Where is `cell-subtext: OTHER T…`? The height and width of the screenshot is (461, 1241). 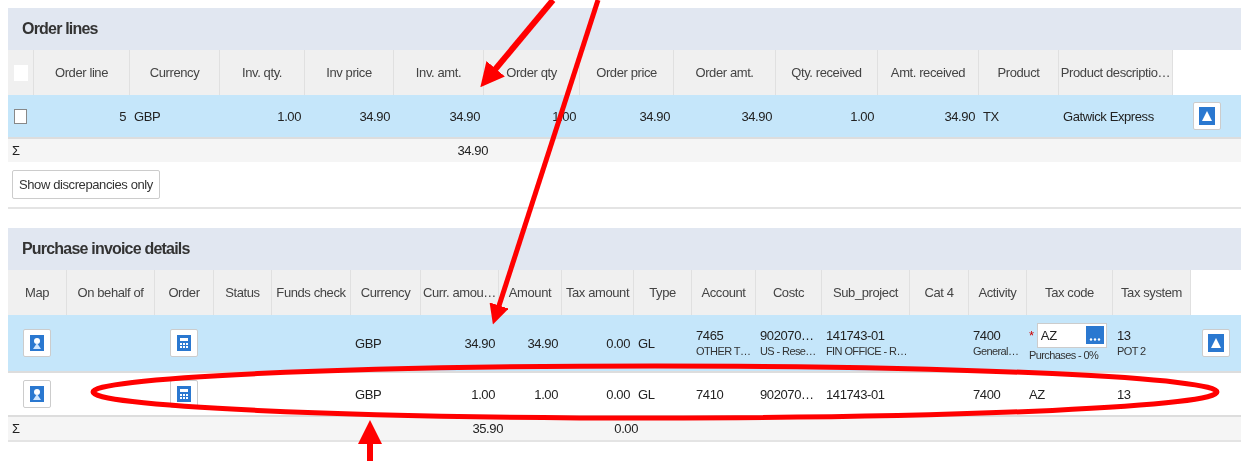
cell-subtext: OTHER T… is located at coordinates (724, 351).